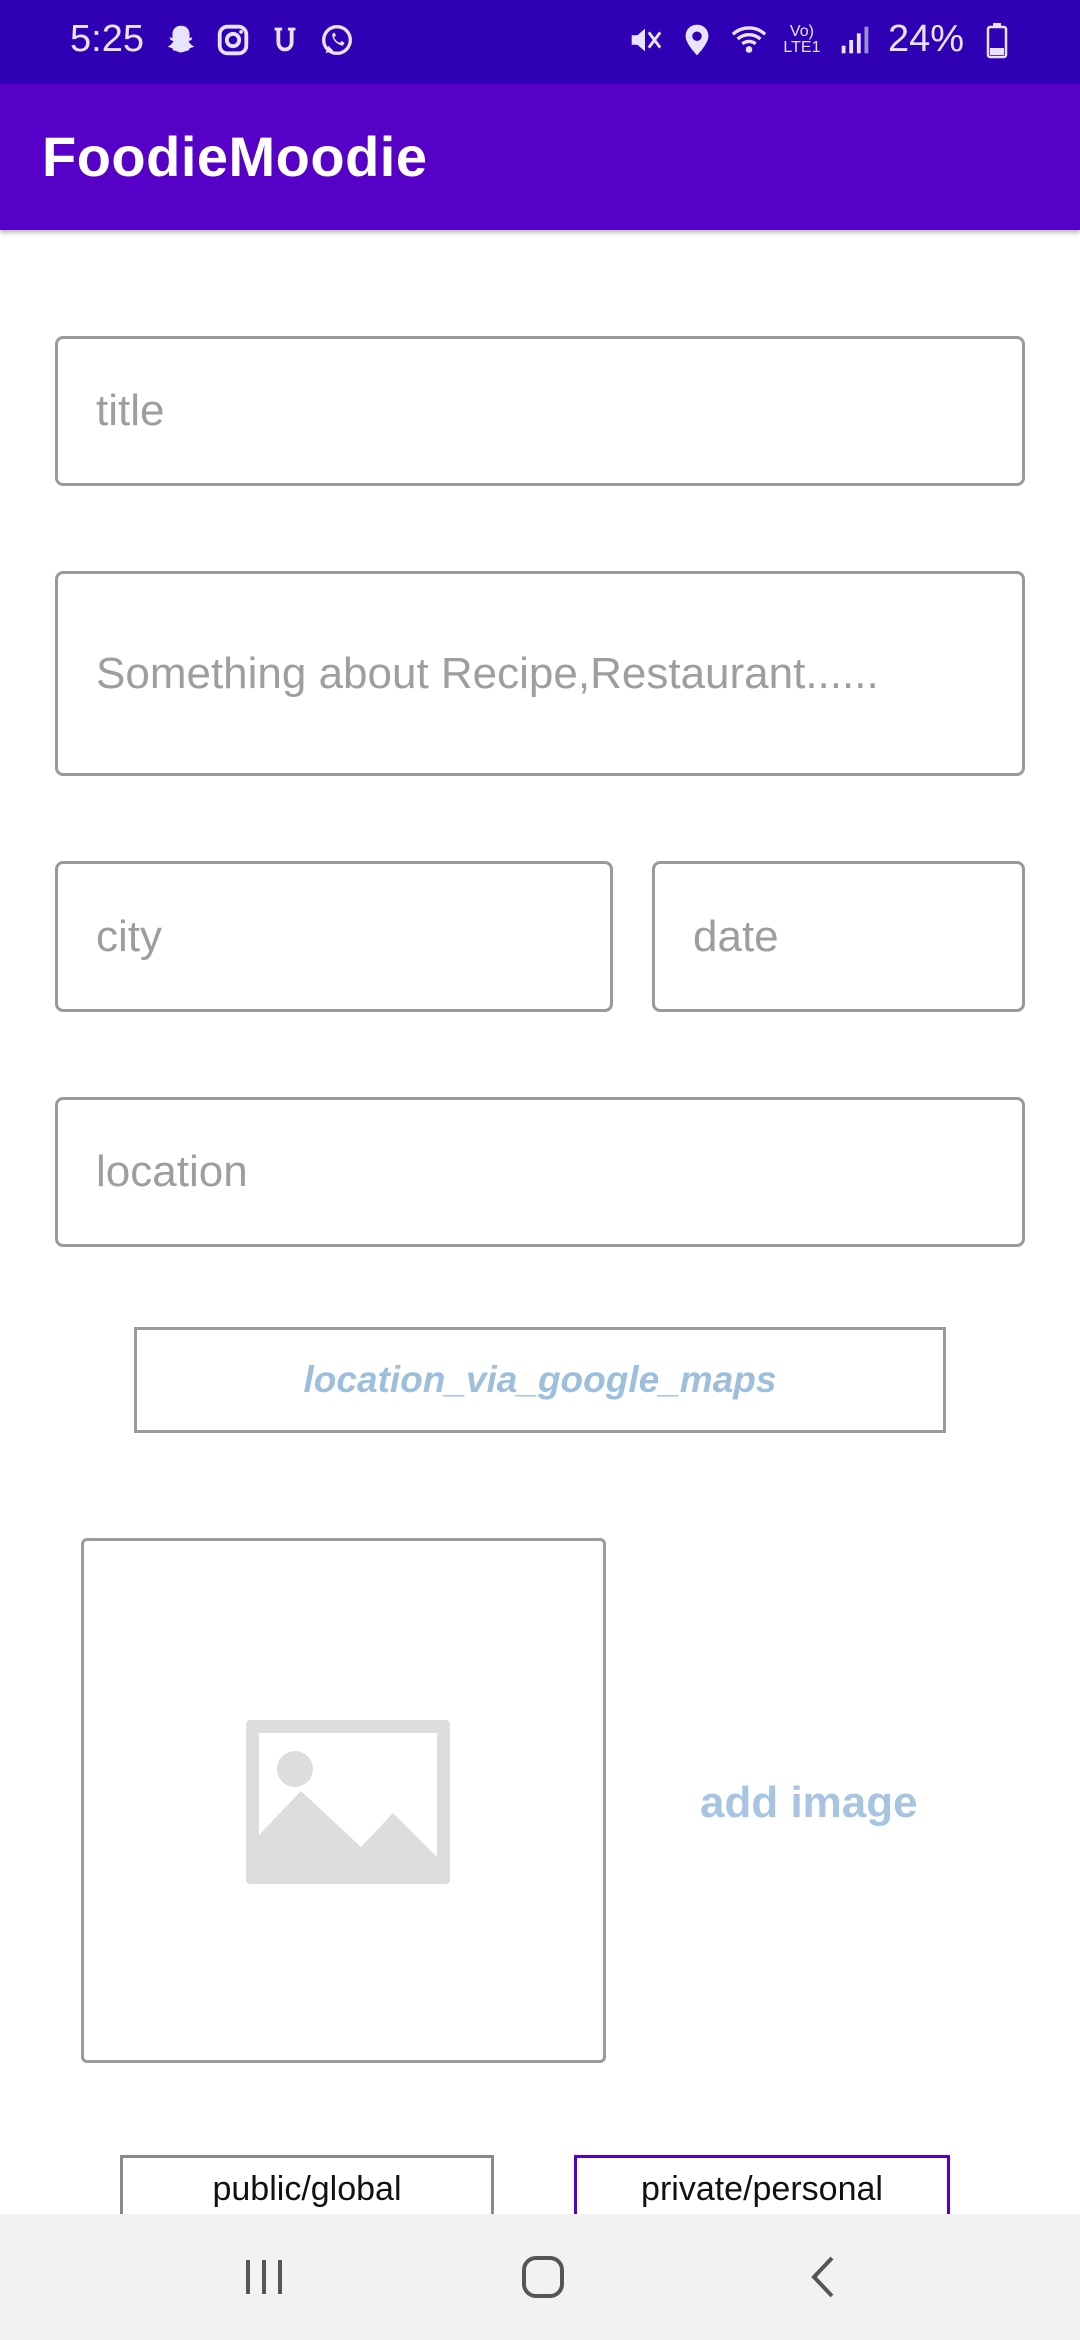 The width and height of the screenshot is (1080, 2340). I want to click on volte-icon: Vo) LTE1, so click(802, 39).